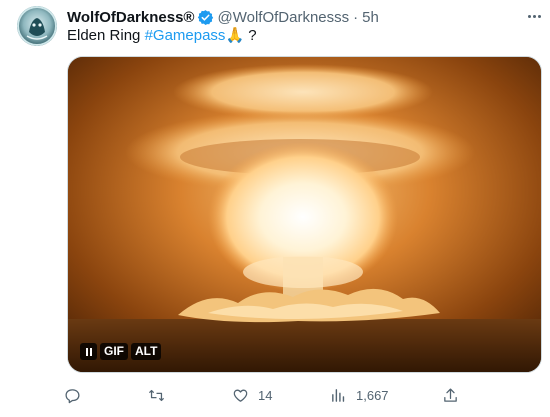  I want to click on tweet-text: Elden Ring #Gamepass🙏 ?, so click(162, 36).